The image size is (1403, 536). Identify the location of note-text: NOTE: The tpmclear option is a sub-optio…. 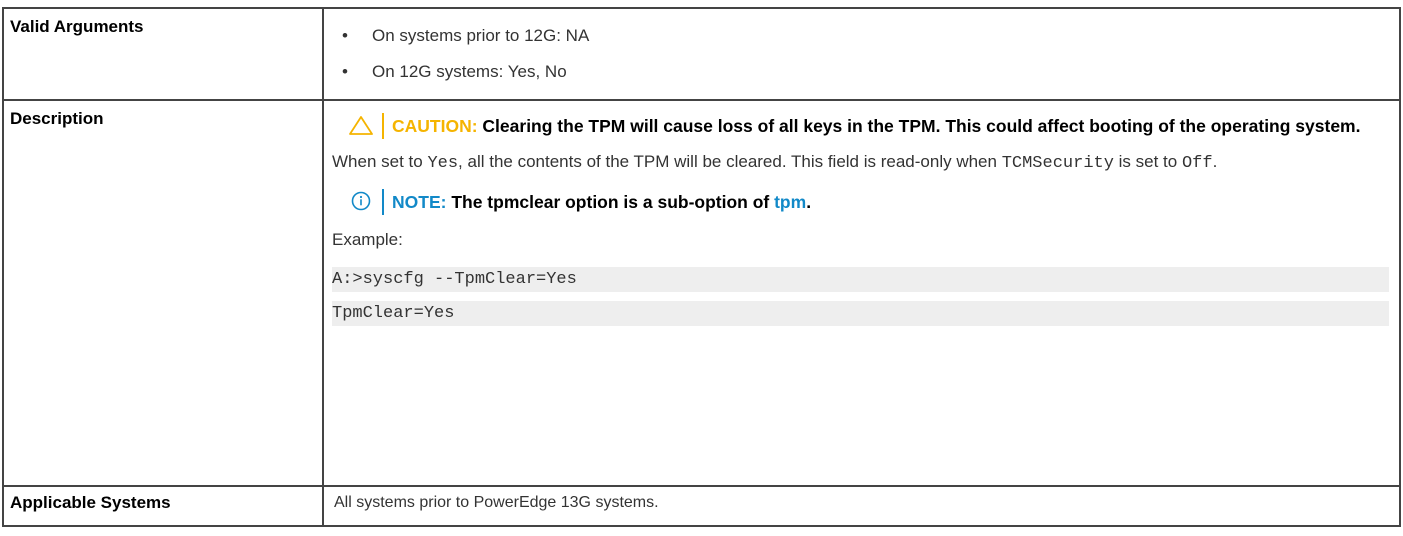
(601, 202).